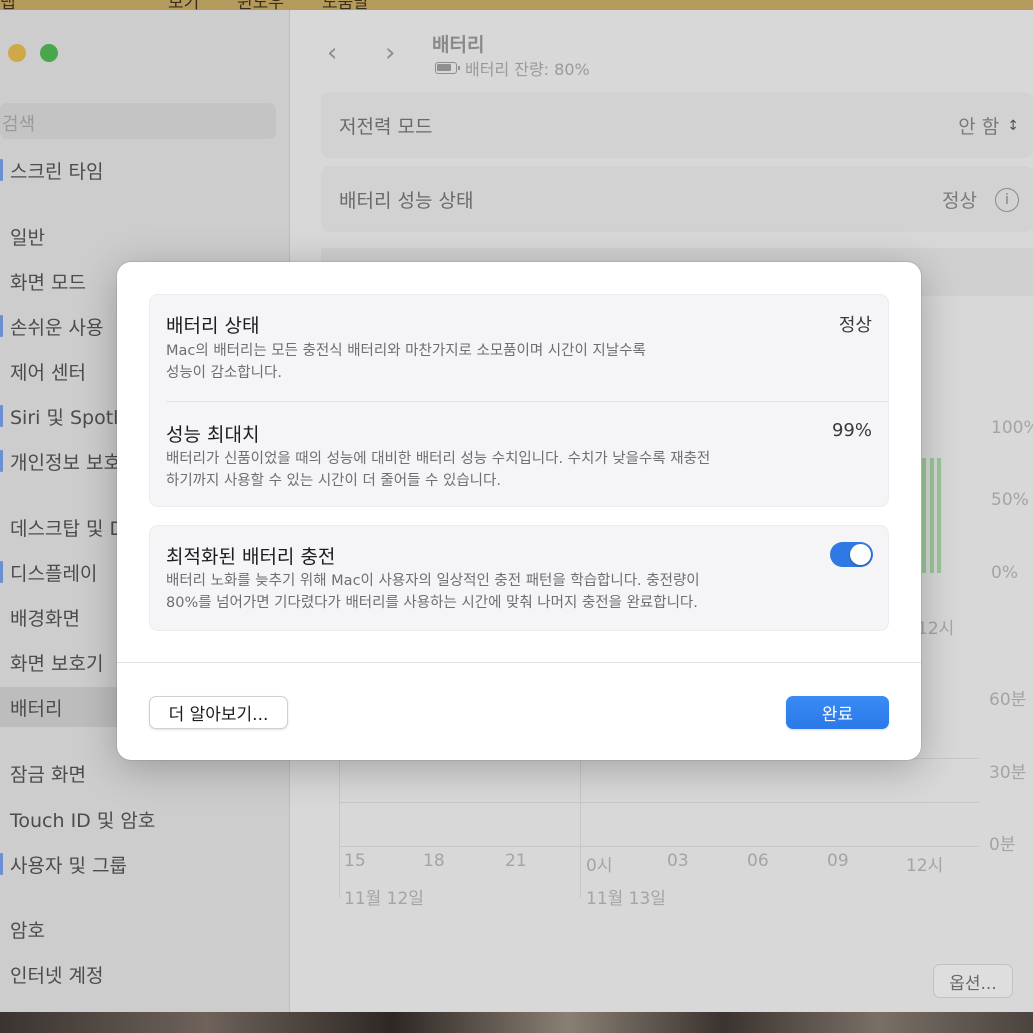 Image resolution: width=1033 pixels, height=1033 pixels. What do you see at coordinates (54, 573) in the screenshot?
I see `sidebar-item-label: 디스플레이` at bounding box center [54, 573].